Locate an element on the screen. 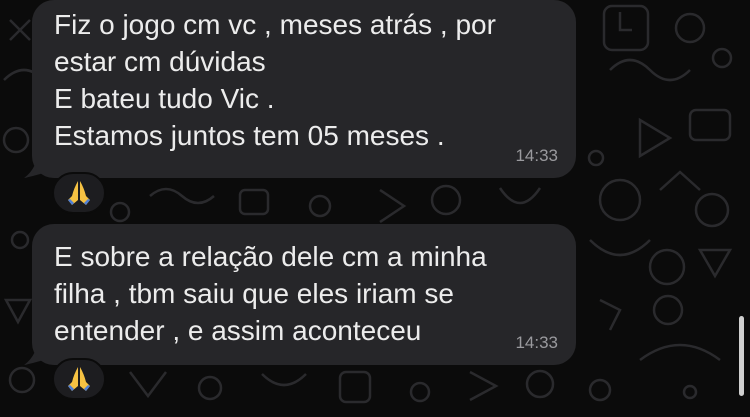  message-text-line: entender , e assim aconteceu is located at coordinates (238, 330).